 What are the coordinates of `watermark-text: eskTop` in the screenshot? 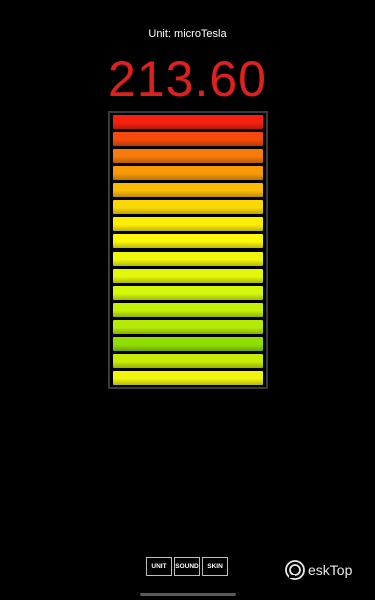 It's located at (330, 570).